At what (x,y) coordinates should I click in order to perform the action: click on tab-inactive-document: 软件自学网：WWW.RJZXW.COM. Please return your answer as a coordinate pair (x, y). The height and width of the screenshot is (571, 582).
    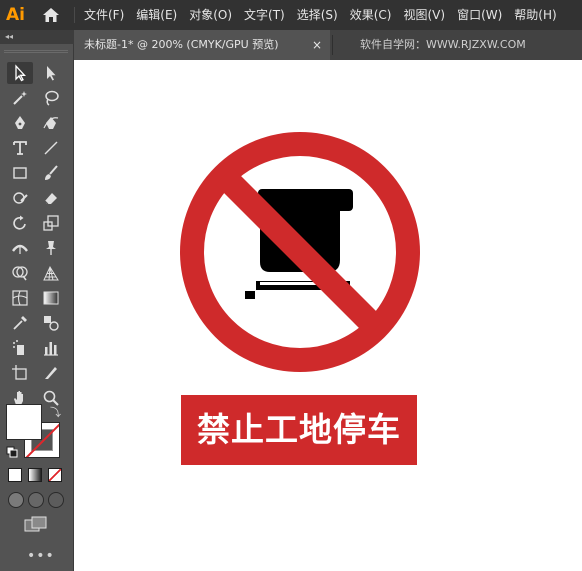
    Looking at the image, I should click on (443, 45).